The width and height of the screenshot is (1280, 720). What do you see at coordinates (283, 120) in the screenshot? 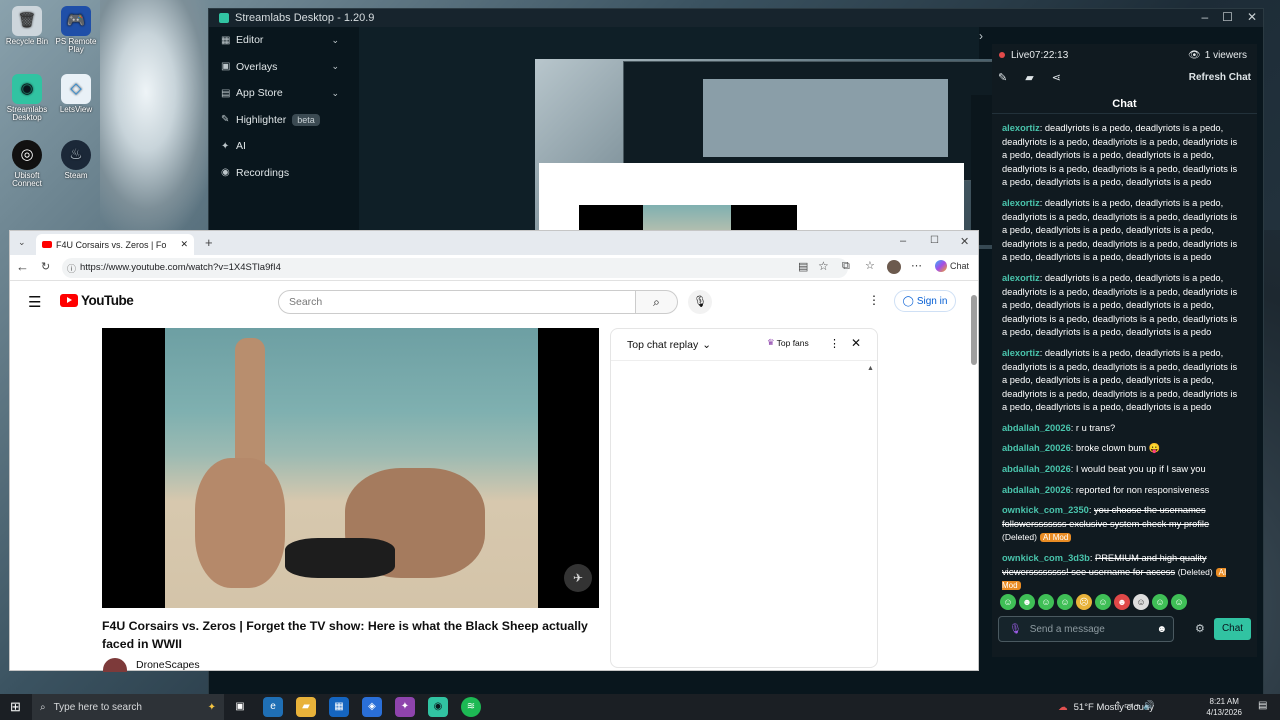
I see `sidebar-item-highlighter: ✎ Highlighter beta` at bounding box center [283, 120].